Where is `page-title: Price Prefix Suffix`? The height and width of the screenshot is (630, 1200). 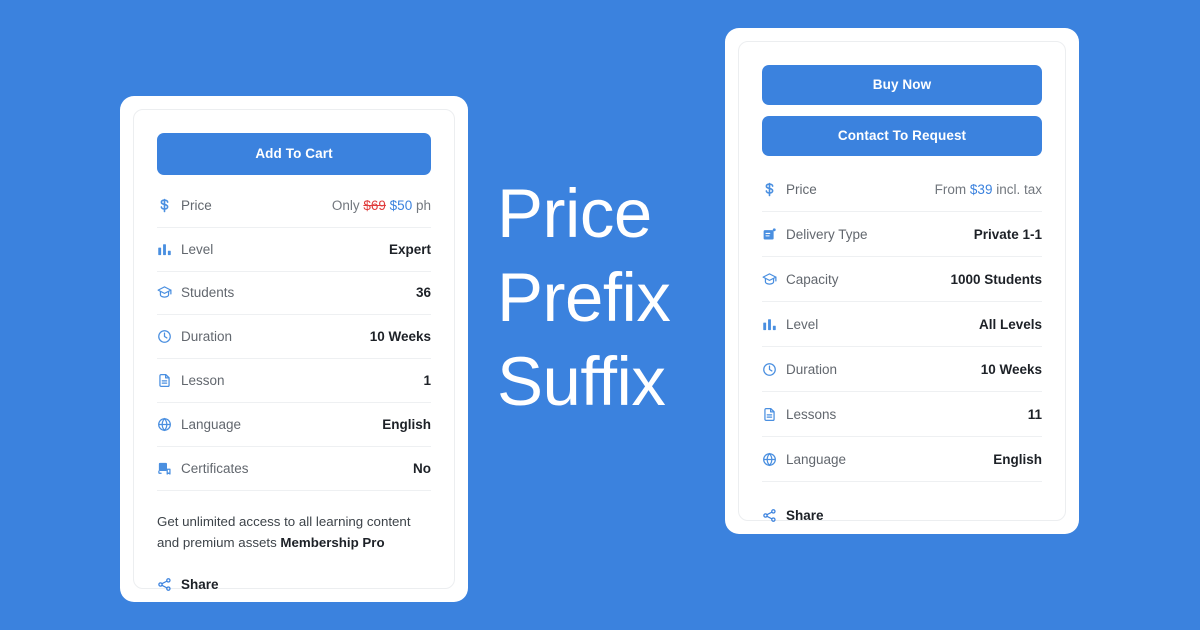 page-title: Price Prefix Suffix is located at coordinates (607, 298).